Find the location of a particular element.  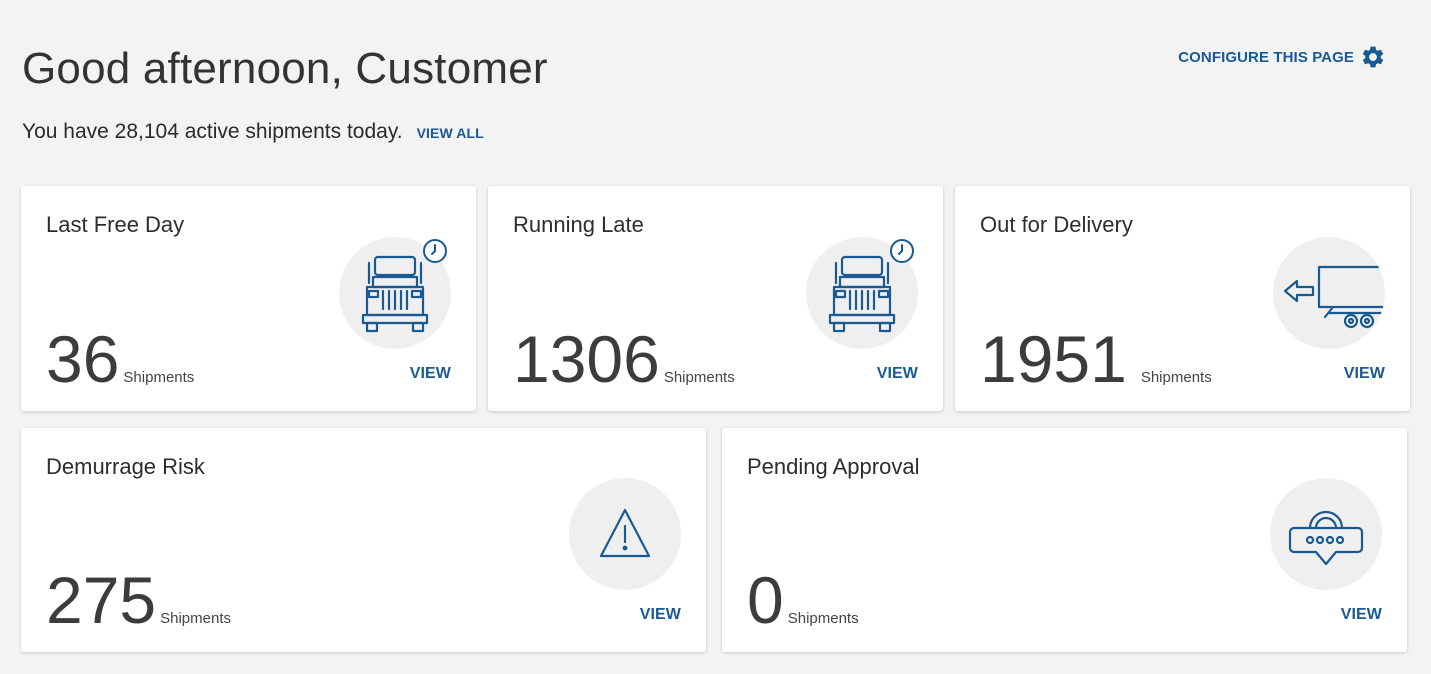

view-last-free-day-button: VIEW is located at coordinates (430, 374).